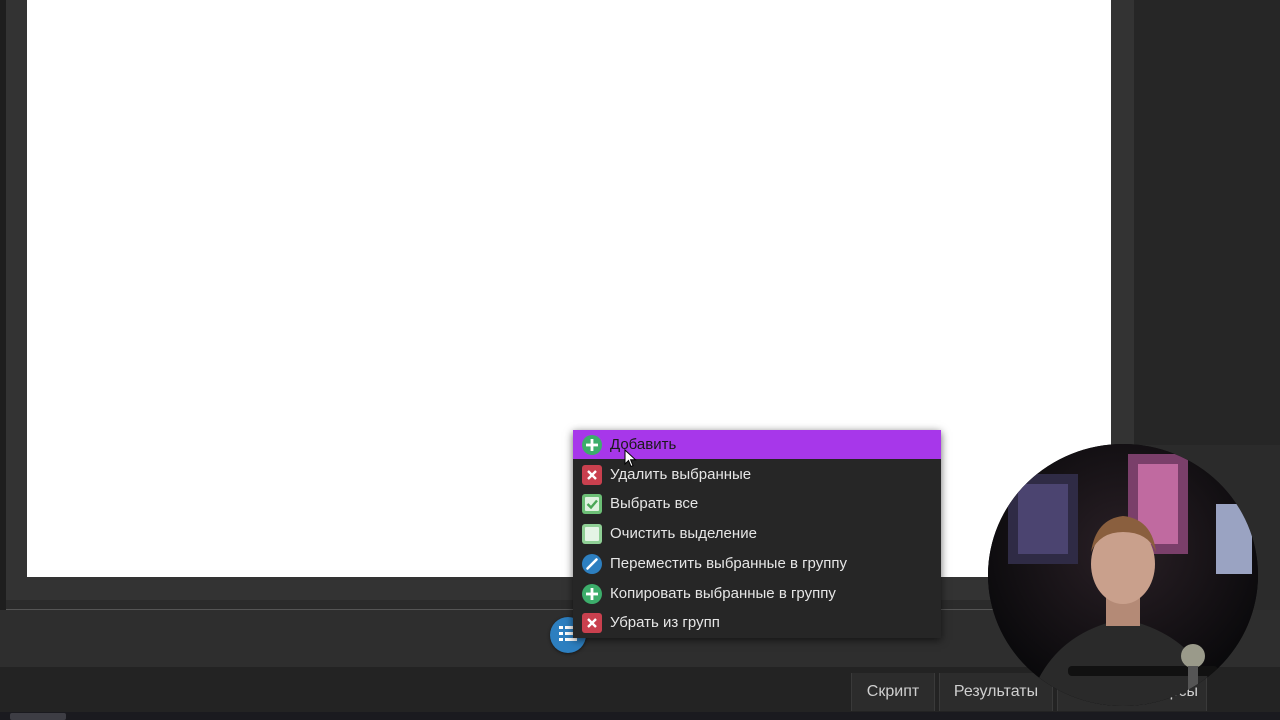  What do you see at coordinates (592, 504) in the screenshot?
I see `check-square-icon` at bounding box center [592, 504].